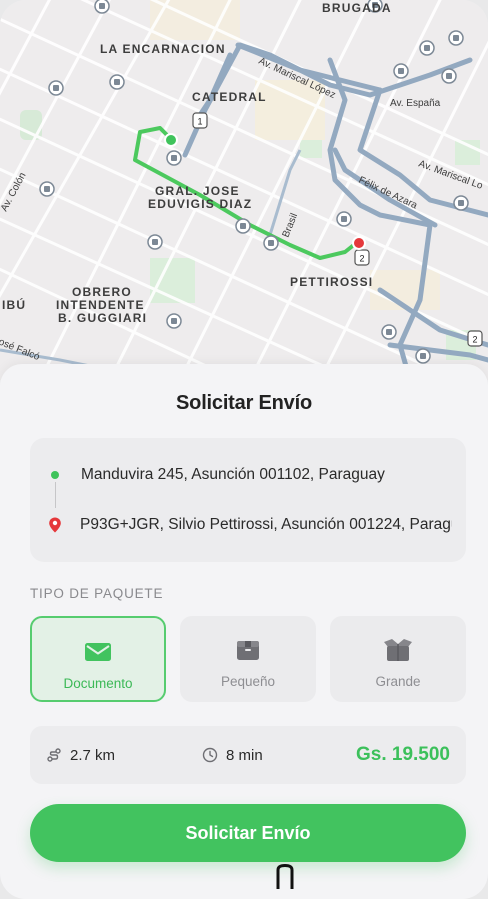  Describe the element at coordinates (285, 876) in the screenshot. I see `home-indicator-icon` at that location.